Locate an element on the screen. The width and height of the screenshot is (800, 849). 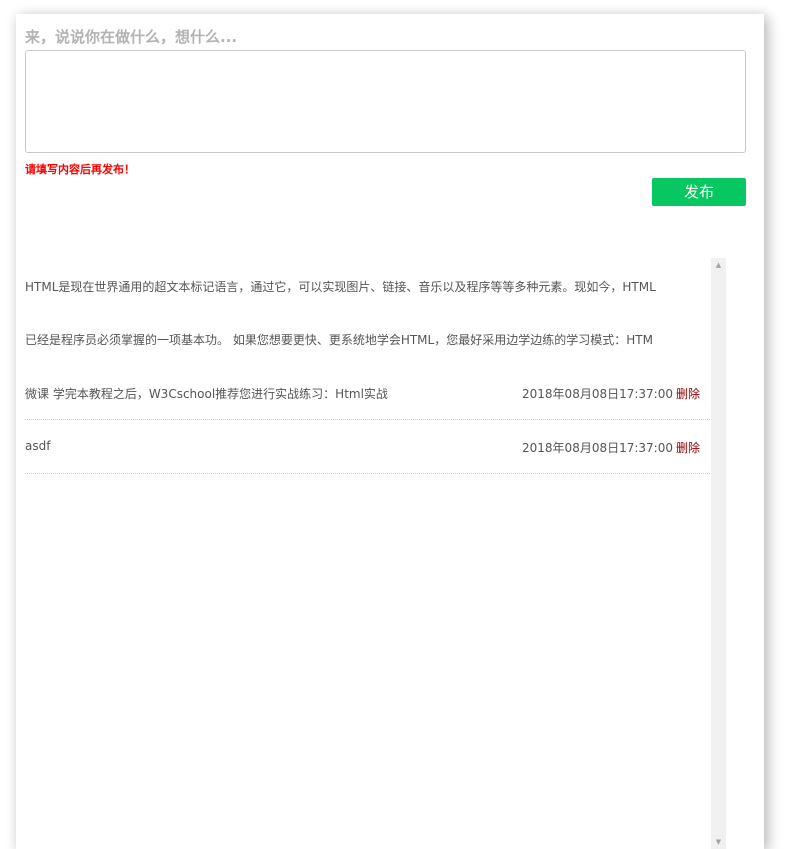
post-input is located at coordinates (385, 101).